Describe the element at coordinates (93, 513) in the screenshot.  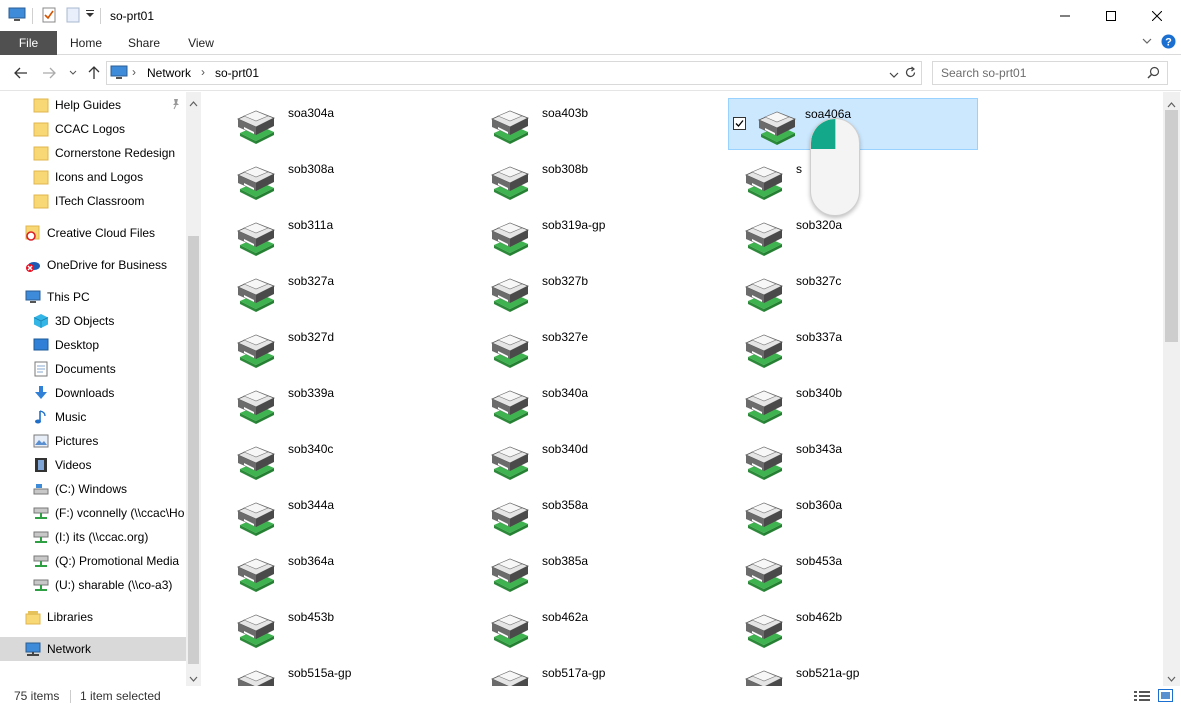
I see `nav-item-f-vconnelly-ccac-ho: (F:) vconnelly (\\ccac\Ho` at that location.